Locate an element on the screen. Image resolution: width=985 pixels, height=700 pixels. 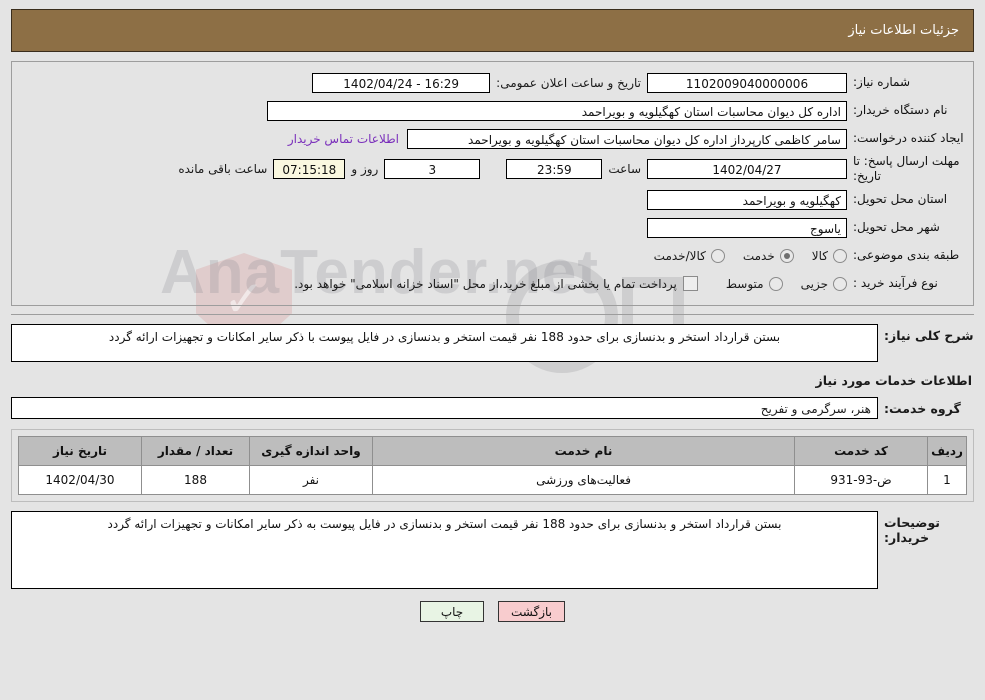
section-divider is located at coordinates (492, 314).